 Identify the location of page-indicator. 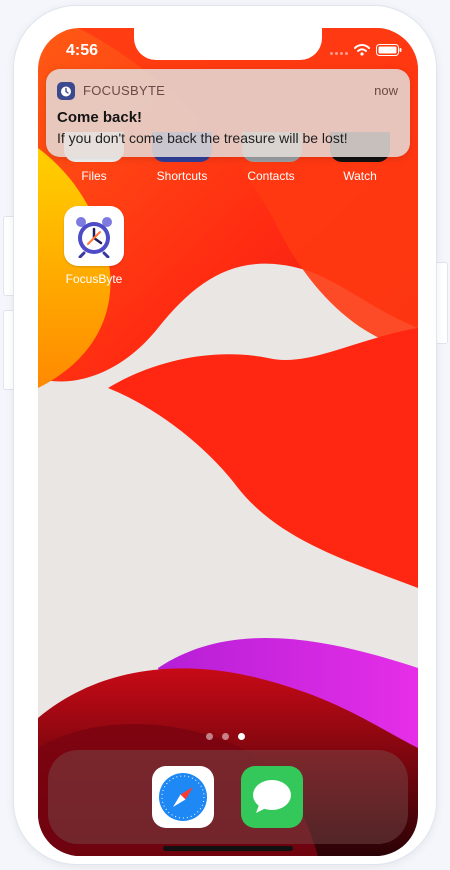
(225, 736).